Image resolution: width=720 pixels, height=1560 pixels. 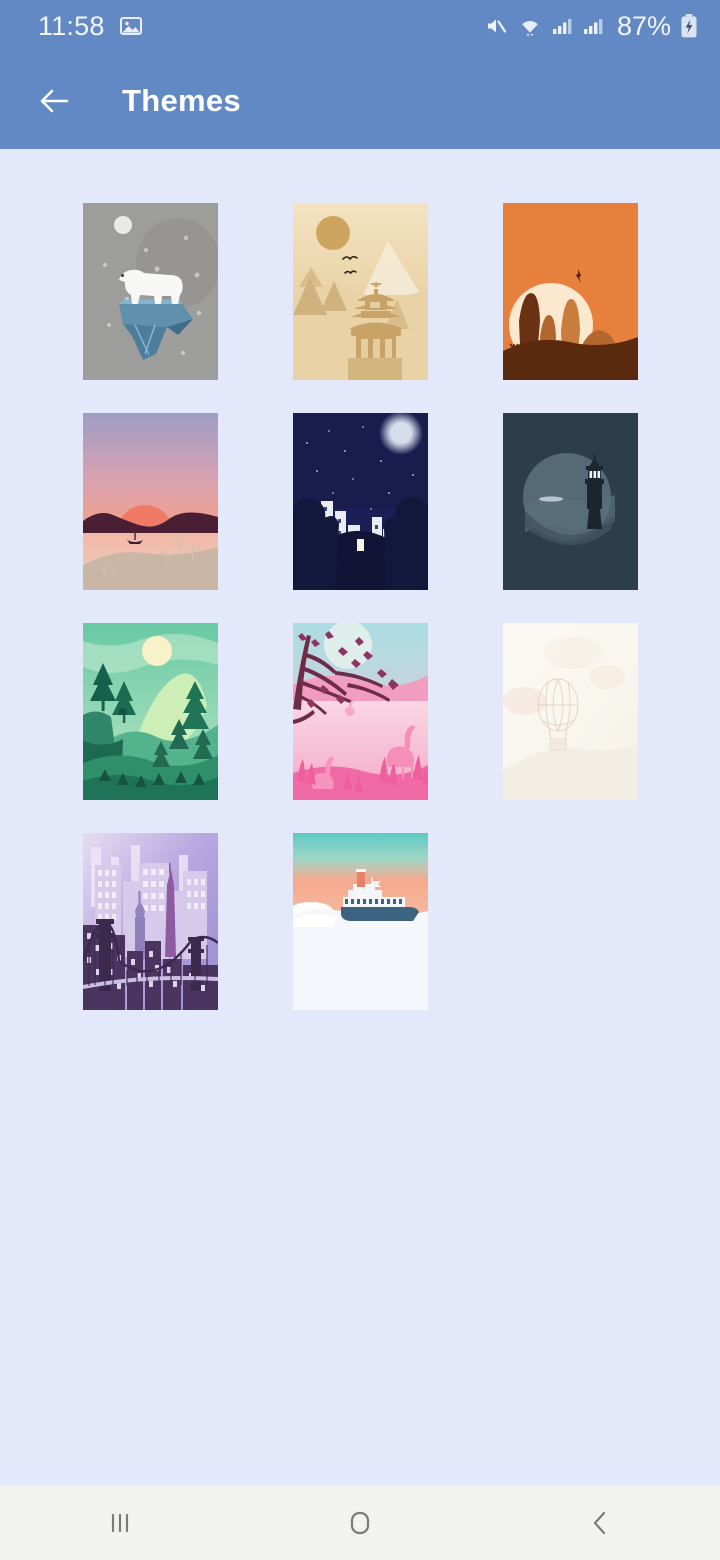 I want to click on wifi-icon, so click(x=530, y=26).